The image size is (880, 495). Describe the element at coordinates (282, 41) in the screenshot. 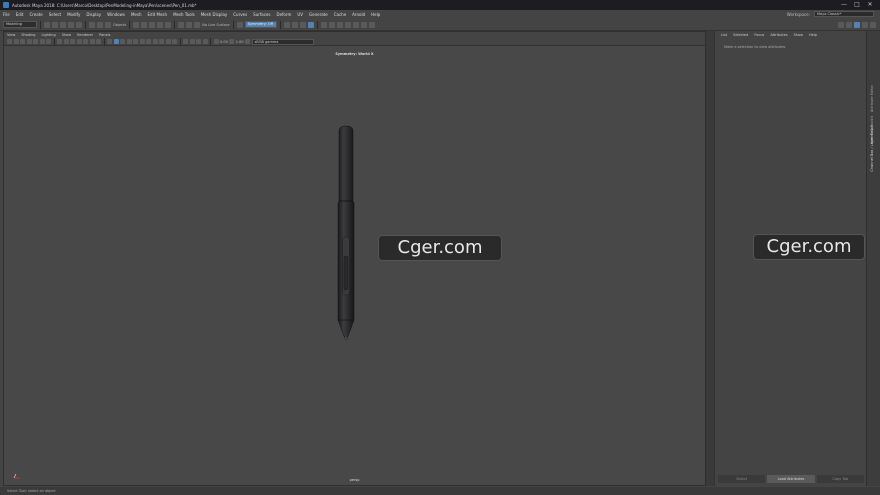

I see `view-transform-dropdown: sRGB gamma` at that location.